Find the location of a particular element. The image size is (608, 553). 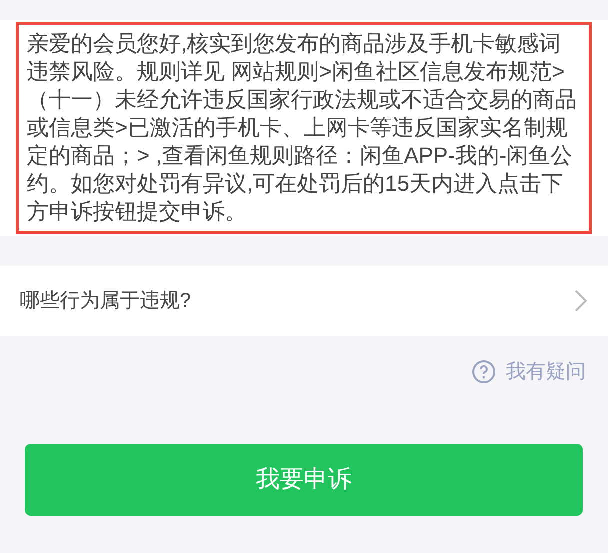

appeal-button: 我要申诉 is located at coordinates (304, 480).